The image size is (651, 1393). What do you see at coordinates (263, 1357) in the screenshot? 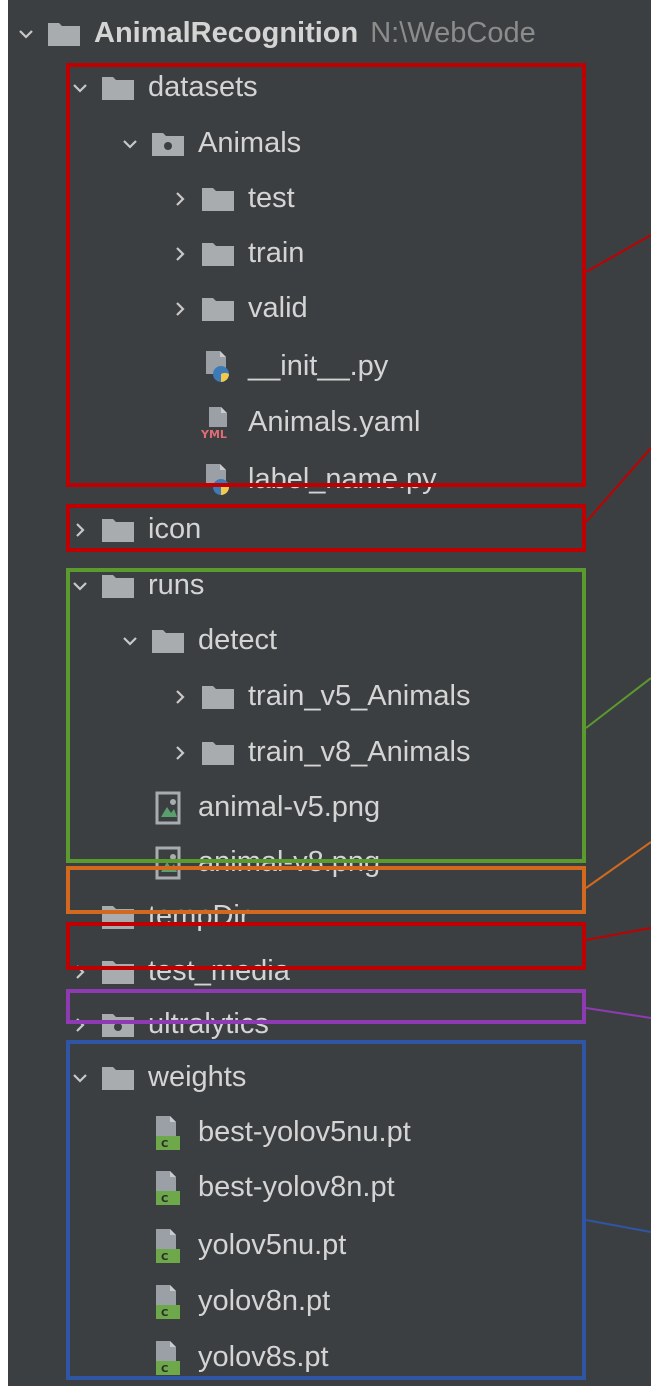
I see `tree-item-label: yolov8s.pt` at bounding box center [263, 1357].